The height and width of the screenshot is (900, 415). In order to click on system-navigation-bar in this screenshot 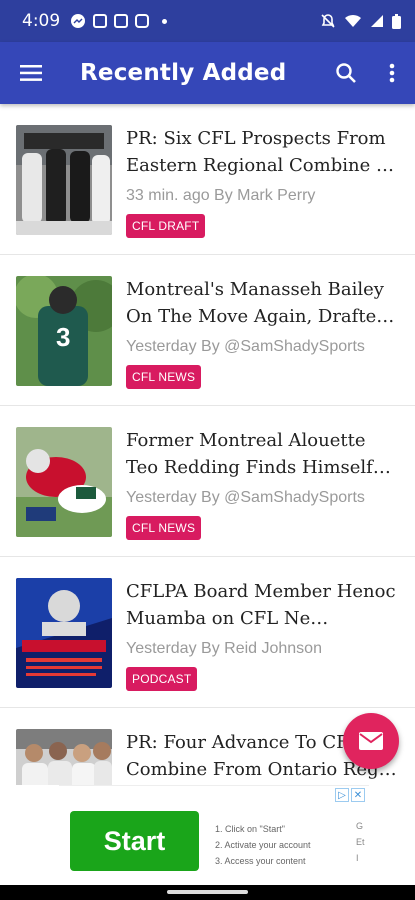, I will do `click(207, 892)`.